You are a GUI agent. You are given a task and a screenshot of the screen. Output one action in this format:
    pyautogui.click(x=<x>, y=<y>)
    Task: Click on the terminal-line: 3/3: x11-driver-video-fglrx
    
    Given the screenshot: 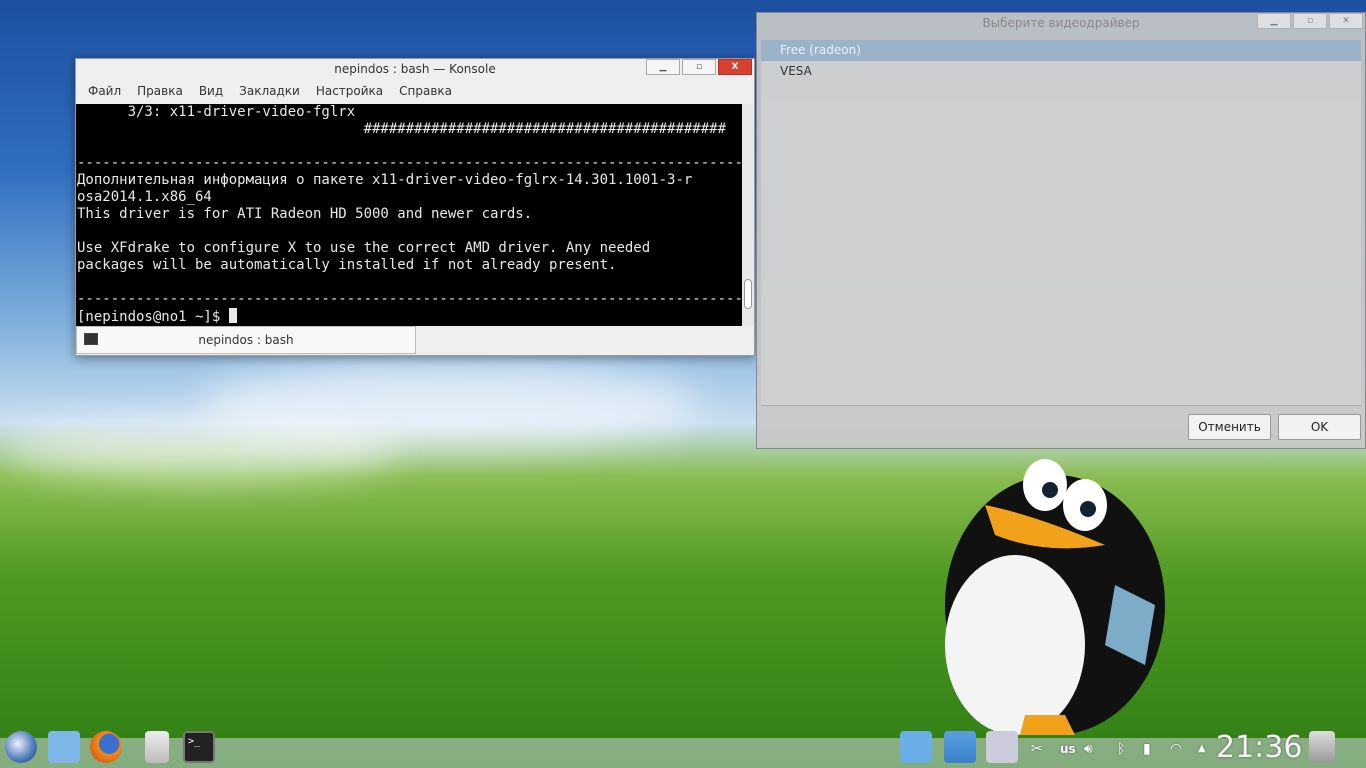 What is the action you would take?
    pyautogui.click(x=216, y=112)
    